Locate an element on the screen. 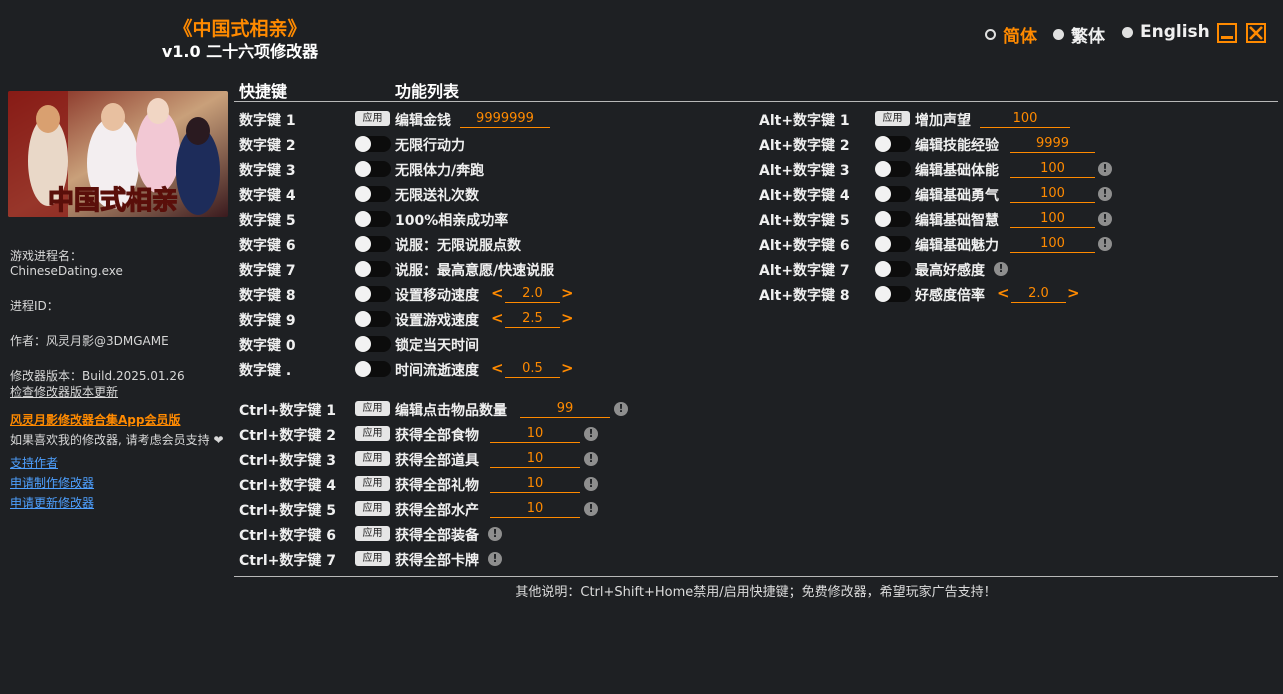  hotkey-label: 数字键 7 is located at coordinates (267, 271).